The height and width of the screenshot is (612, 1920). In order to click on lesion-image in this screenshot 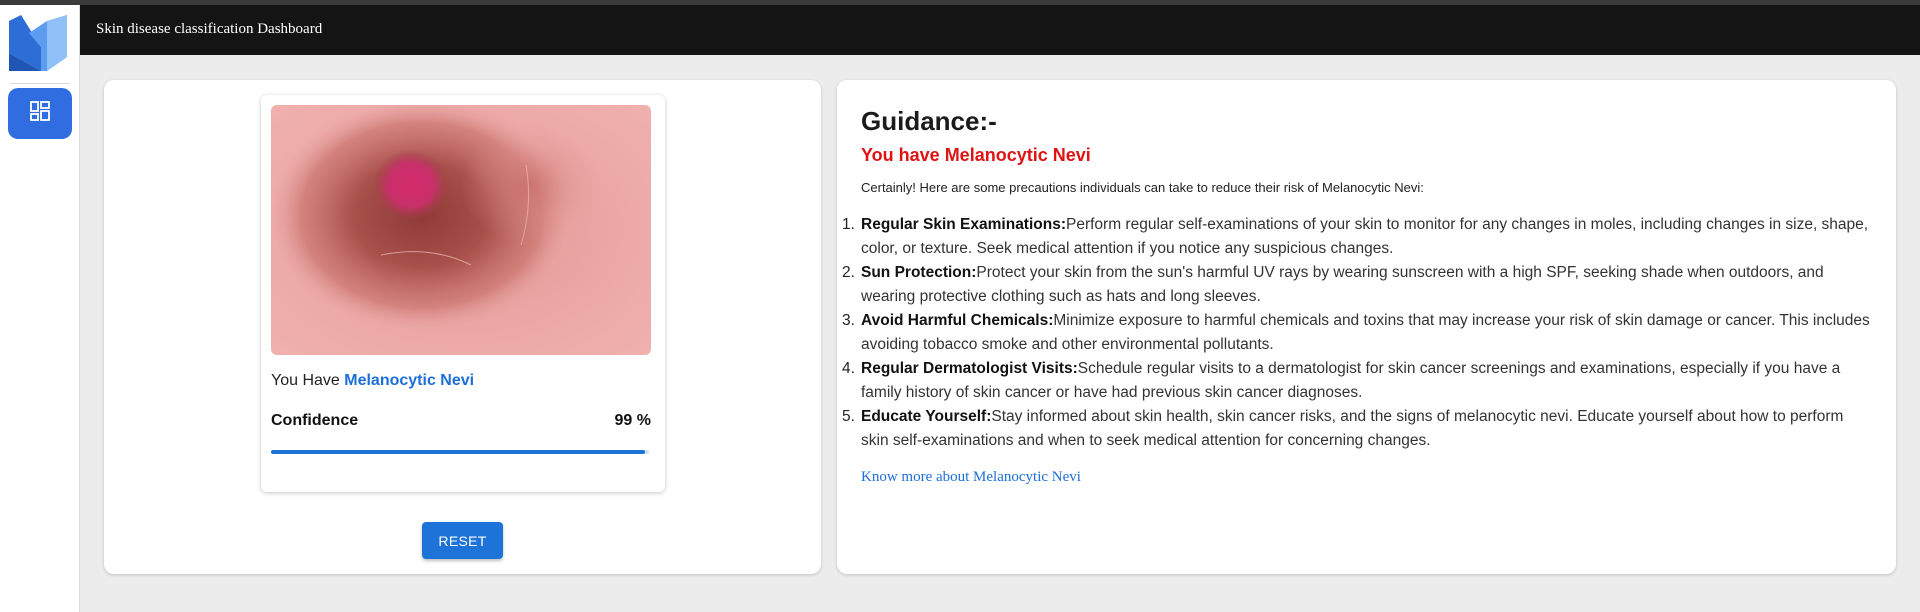, I will do `click(461, 230)`.